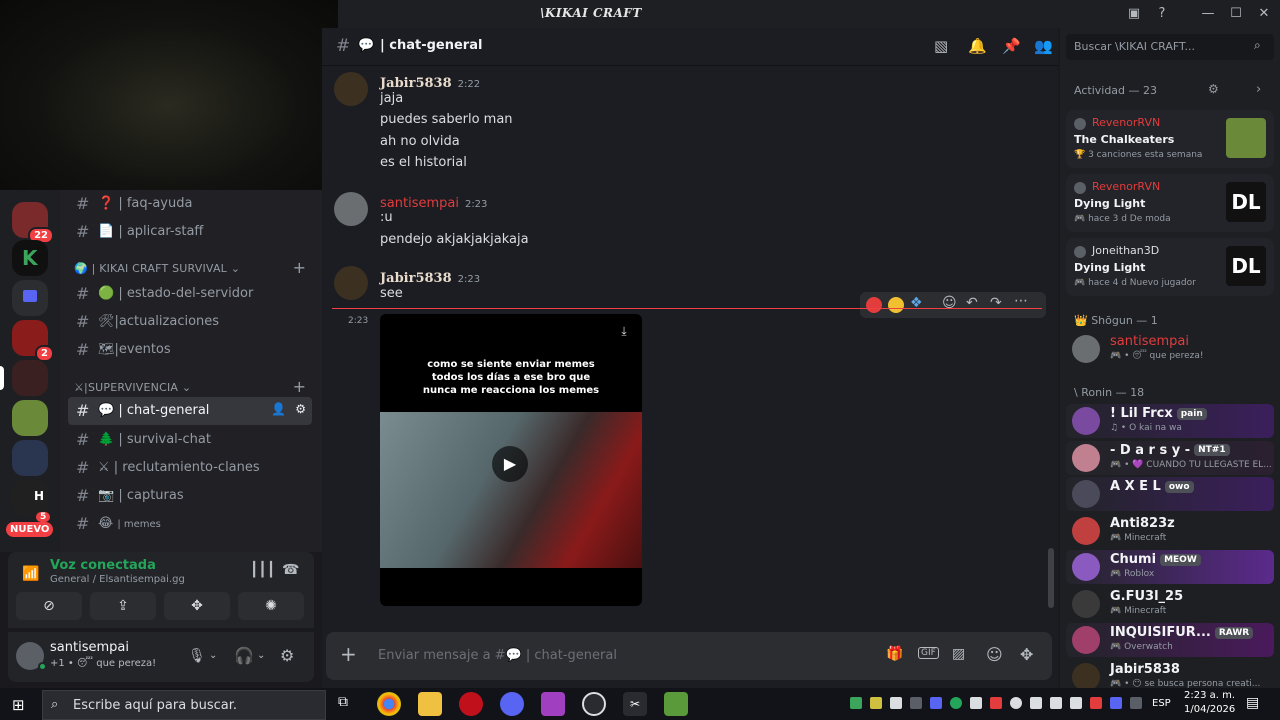 This screenshot has height=720, width=1280. Describe the element at coordinates (1051, 578) in the screenshot. I see `chat-scrollbar` at that location.